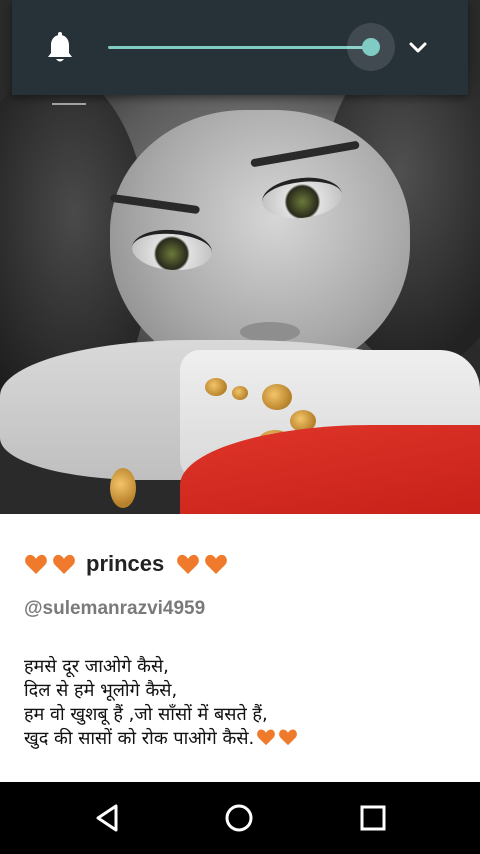  I want to click on photo-lips, so click(270, 332).